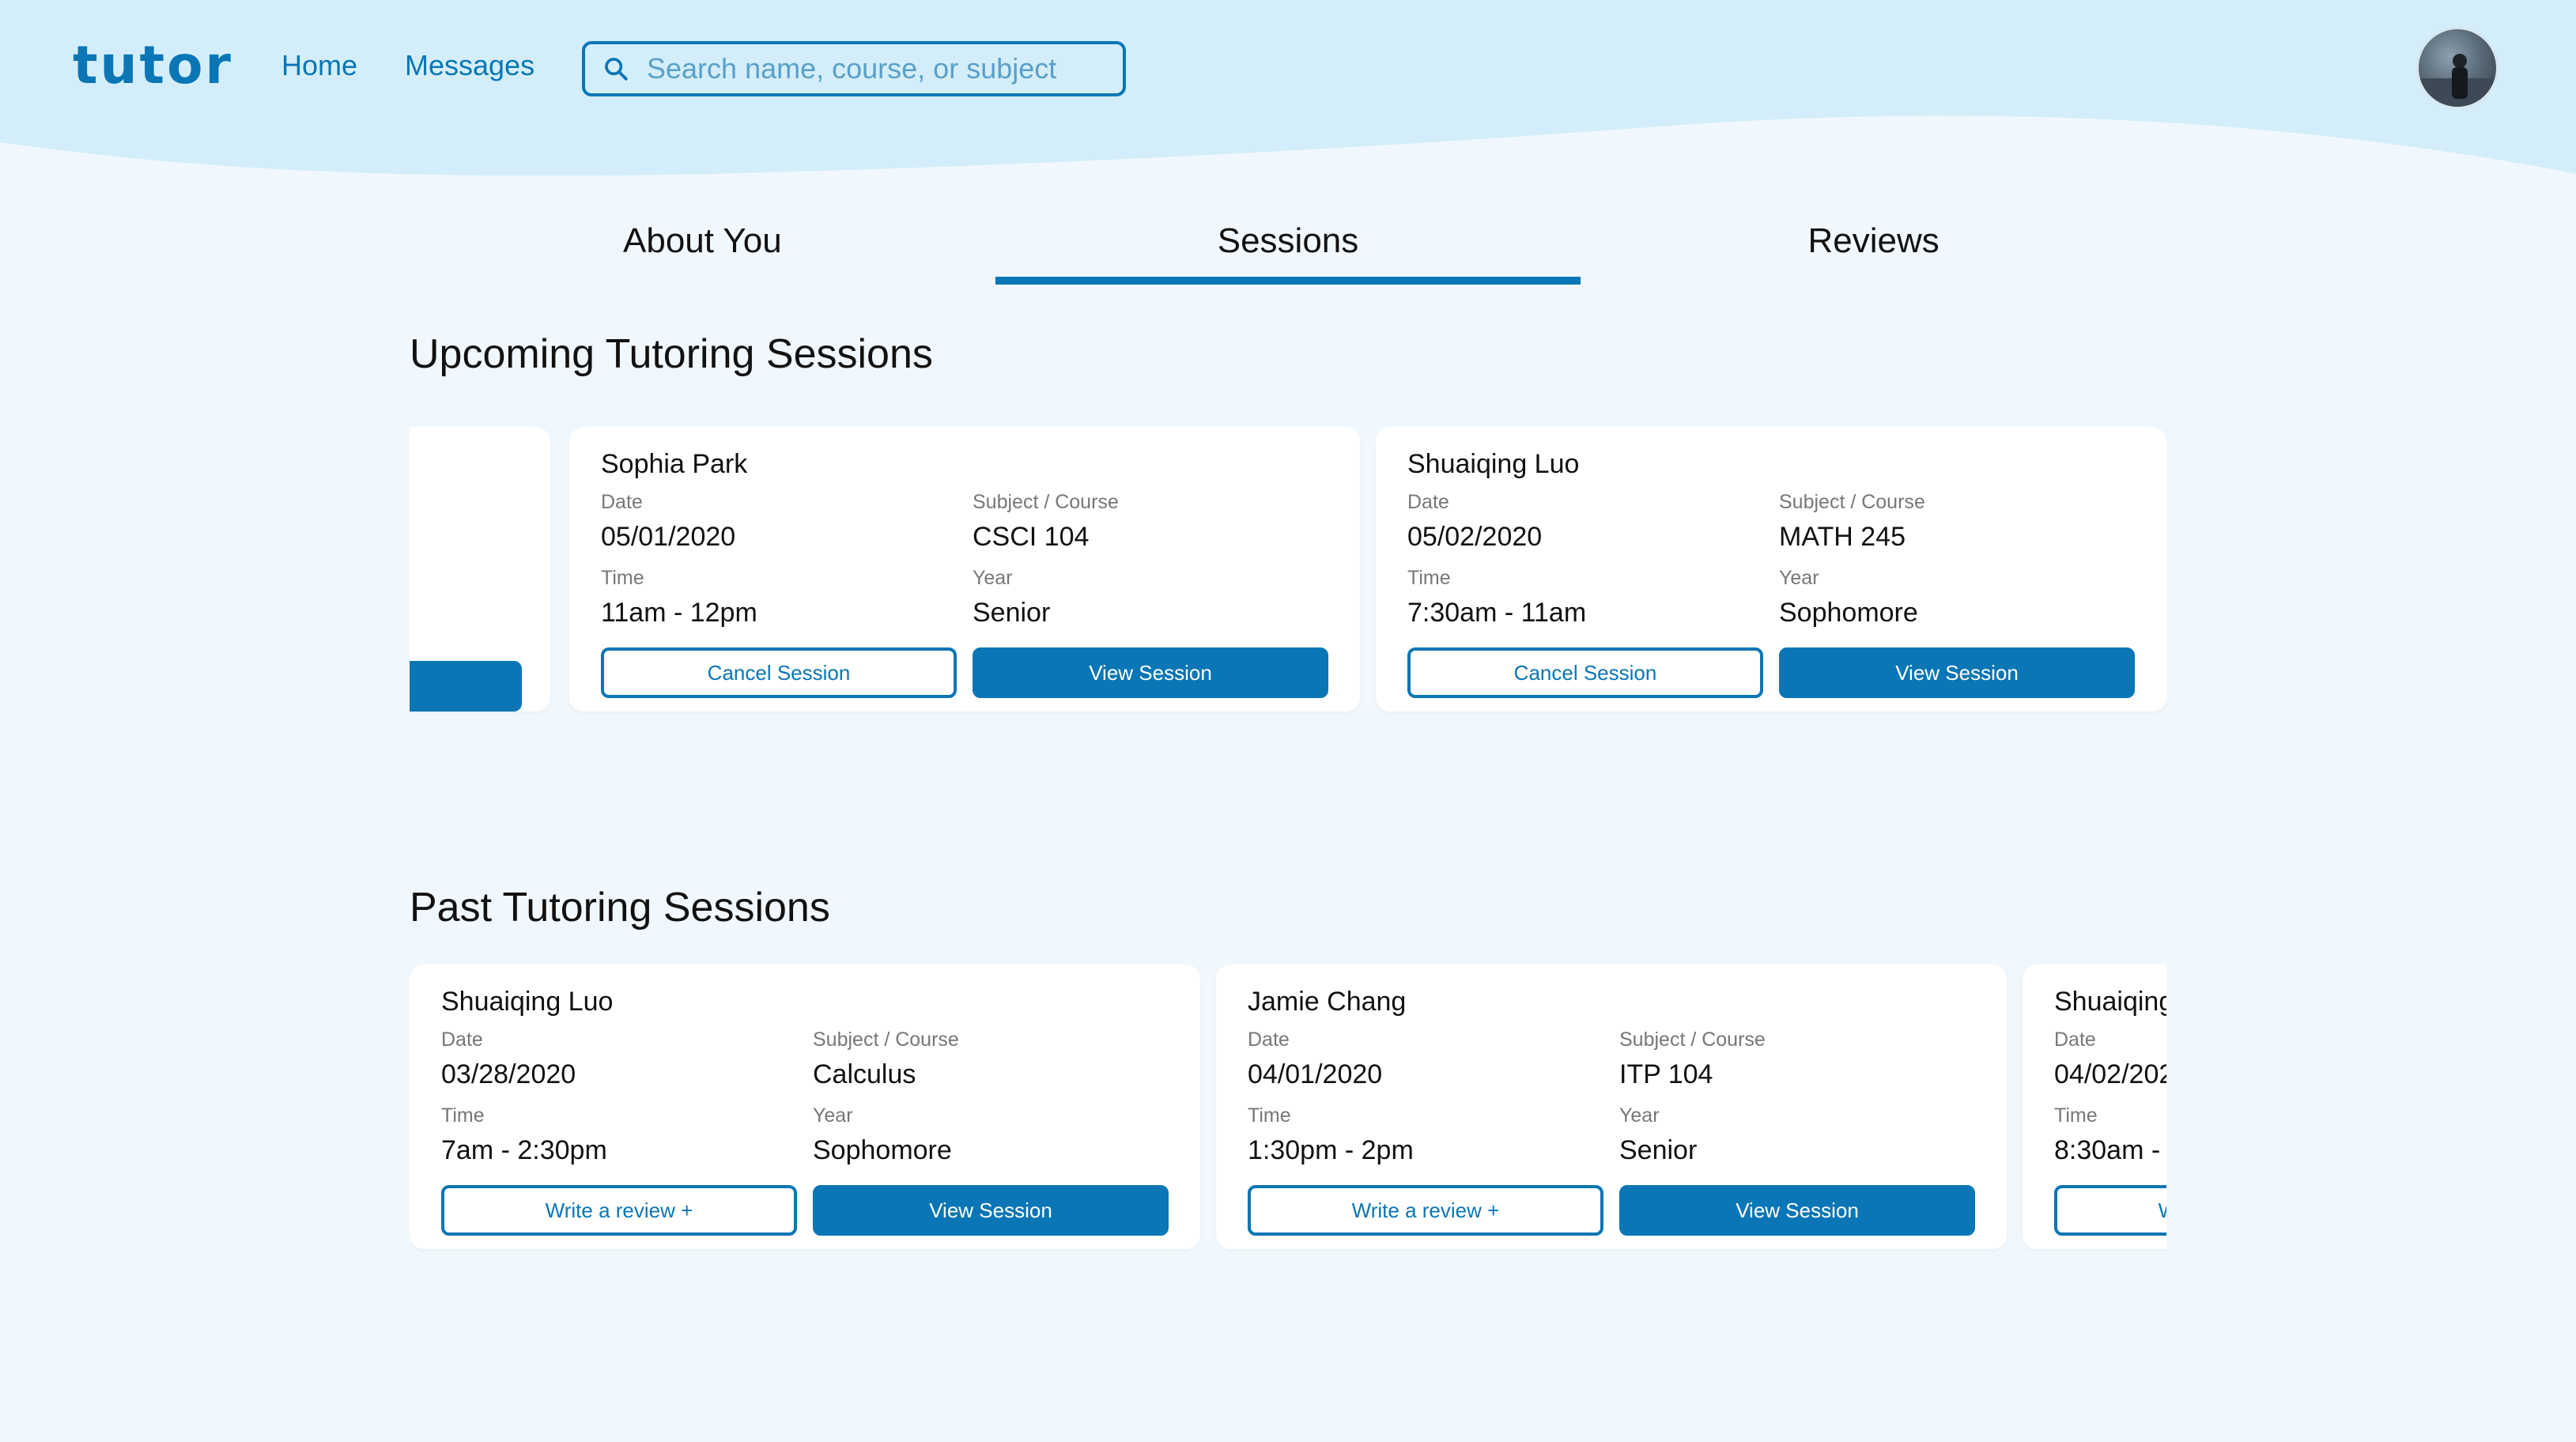 Image resolution: width=2576 pixels, height=1442 pixels. What do you see at coordinates (1331, 1150) in the screenshot?
I see `session-time: 1:30pm - 2pm` at bounding box center [1331, 1150].